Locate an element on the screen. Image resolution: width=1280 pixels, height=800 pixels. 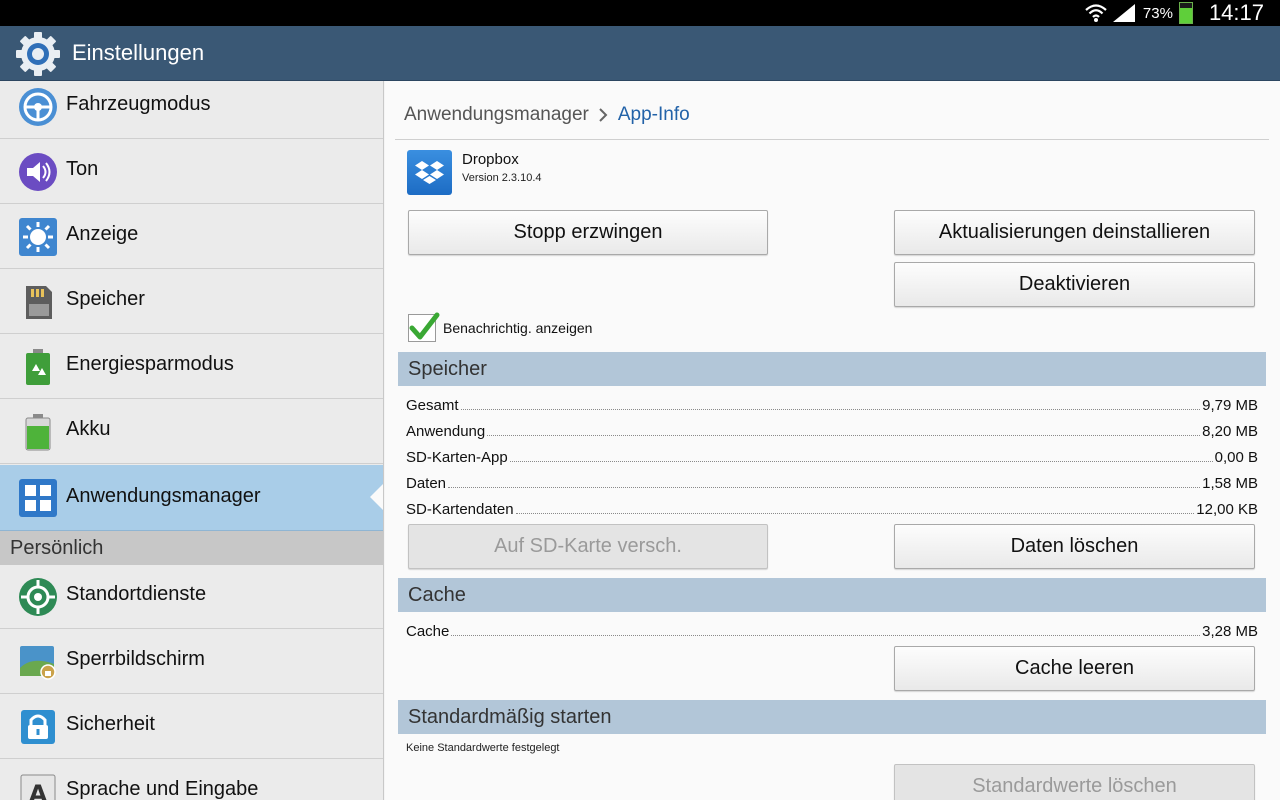
selection-arrow is located at coordinates (376, 497).